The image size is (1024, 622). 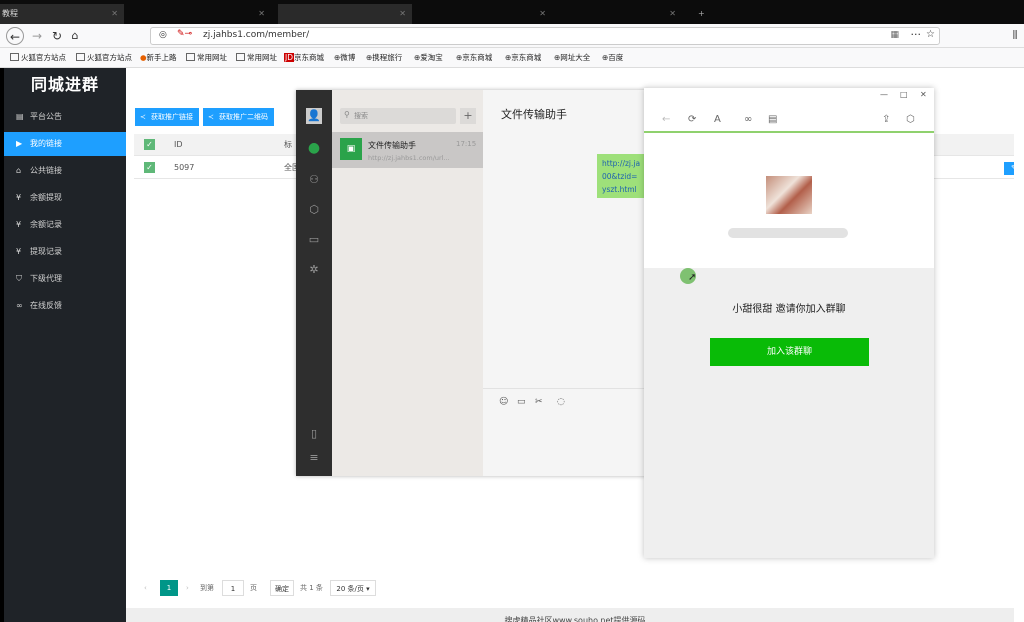 What do you see at coordinates (158, 57) in the screenshot?
I see `bookmark-item: ●新手上路` at bounding box center [158, 57].